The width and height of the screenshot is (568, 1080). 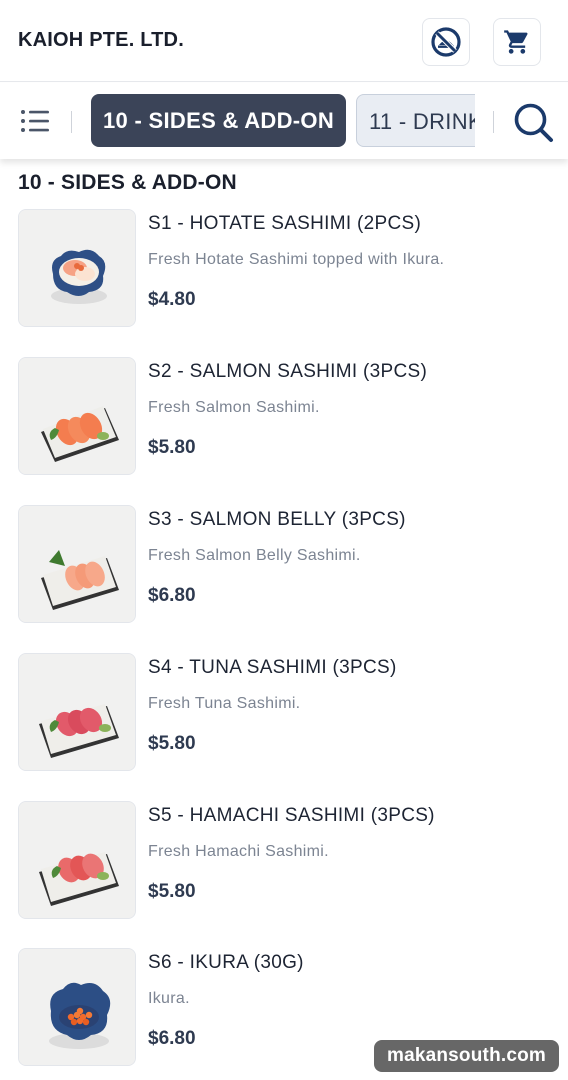 What do you see at coordinates (288, 371) in the screenshot?
I see `item-name: S2 - SALMON SASHIMI (3PCS)` at bounding box center [288, 371].